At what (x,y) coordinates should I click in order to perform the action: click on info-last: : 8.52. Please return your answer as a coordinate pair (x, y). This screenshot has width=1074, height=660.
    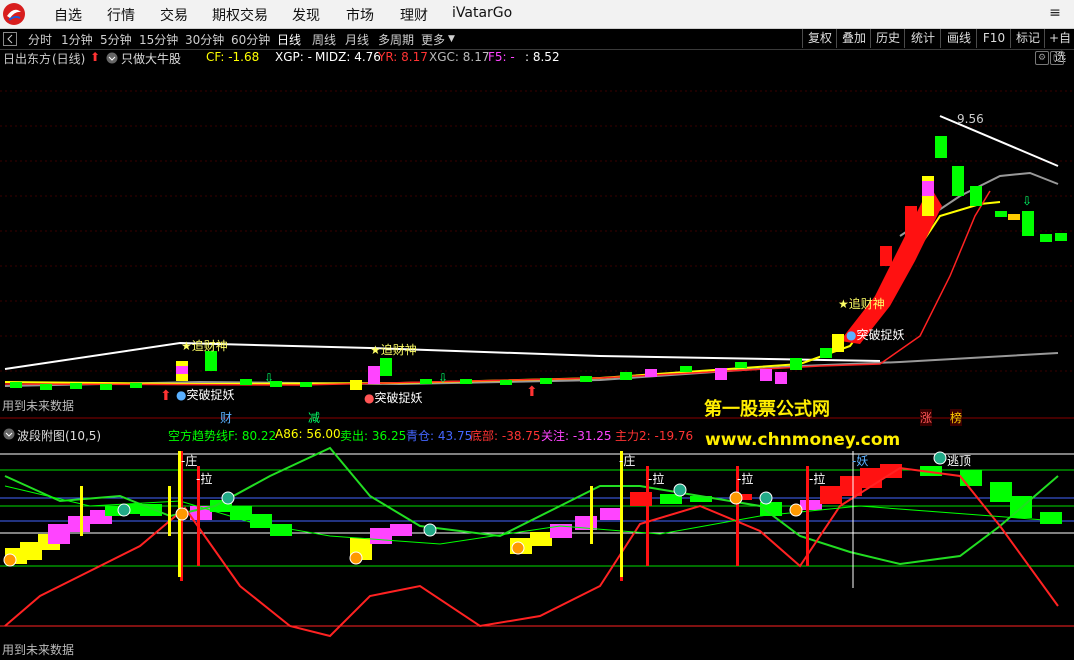
    Looking at the image, I should click on (542, 57).